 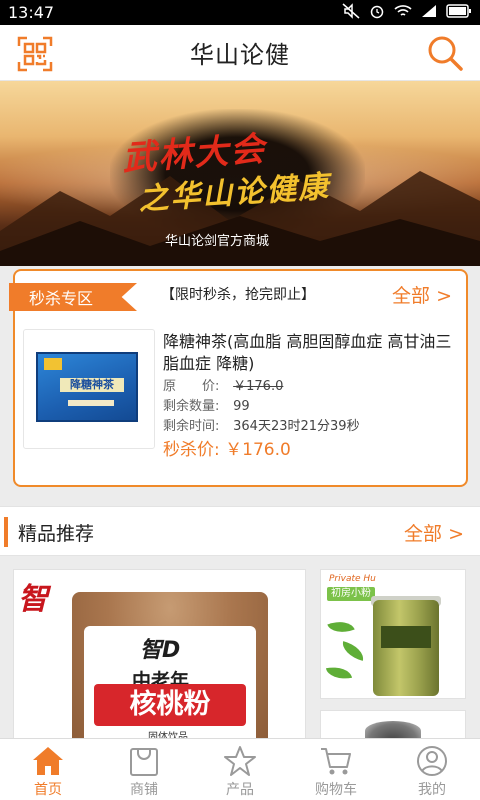 I want to click on walnut-bag-image: 智D 中老年 核桃粉 固体饮品, so click(x=170, y=665).